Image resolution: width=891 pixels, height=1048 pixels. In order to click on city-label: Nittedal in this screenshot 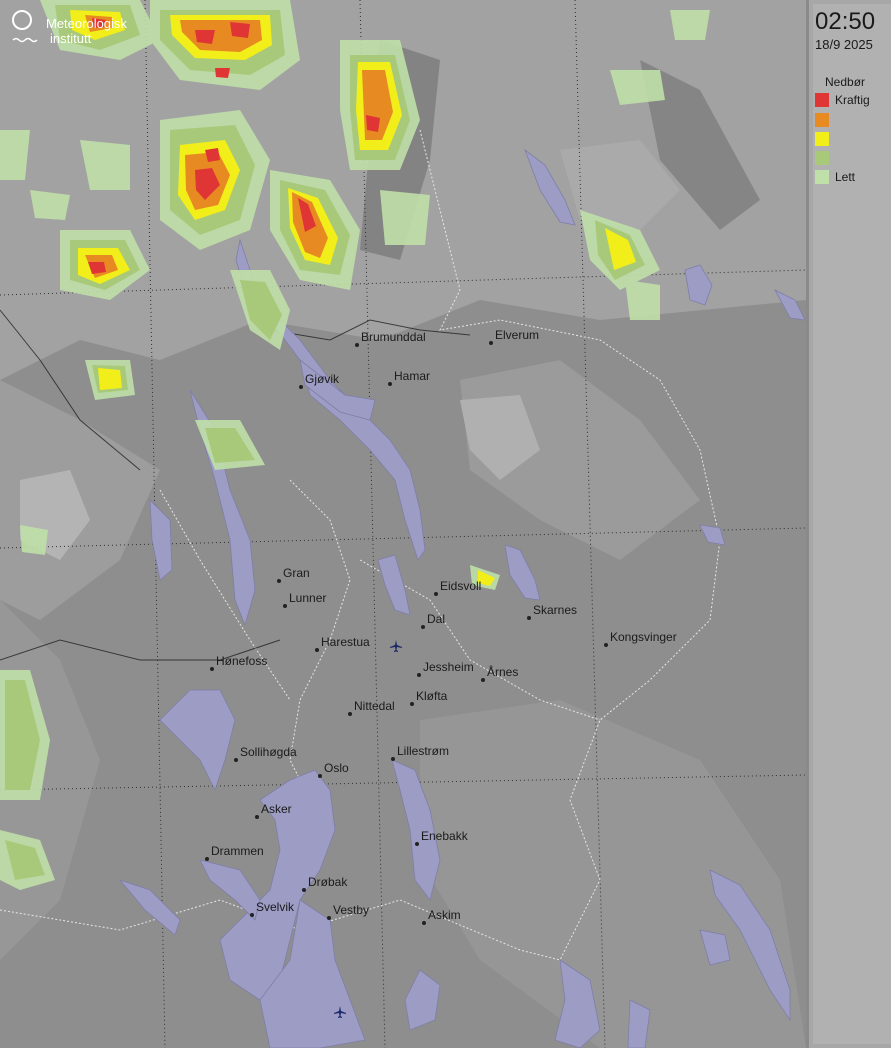, I will do `click(371, 708)`.